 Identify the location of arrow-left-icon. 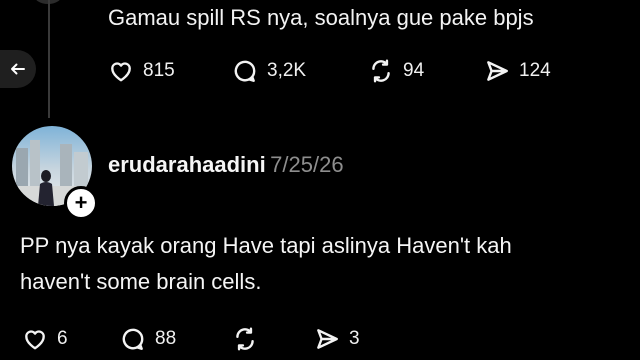
(18, 69).